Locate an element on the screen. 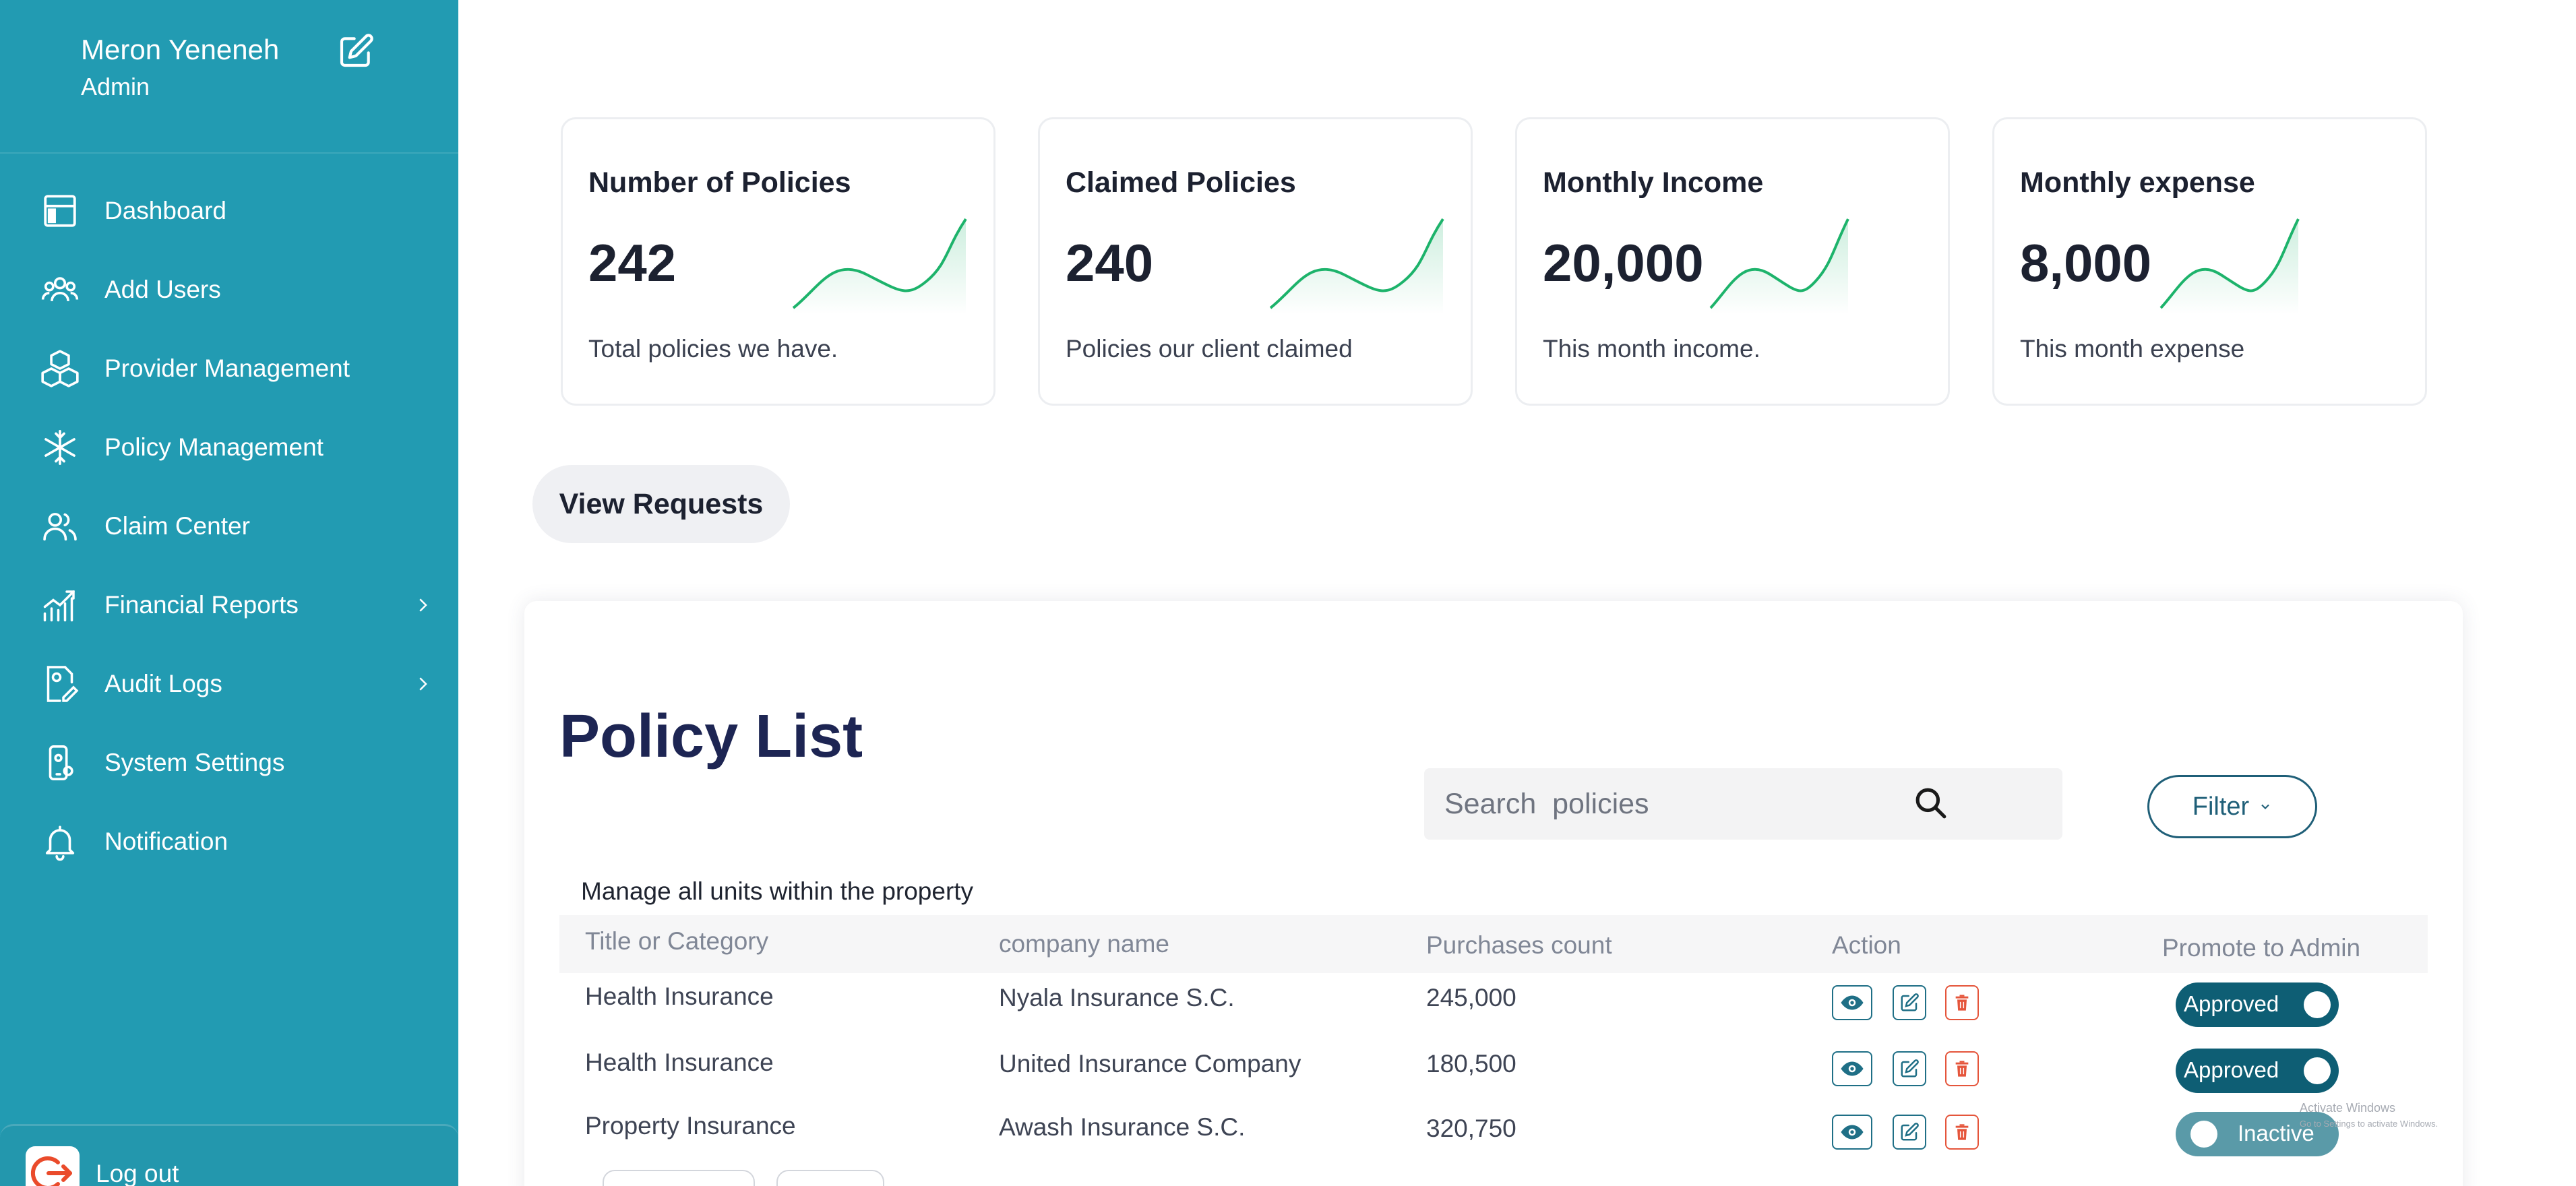 The image size is (2576, 1186). card-subtitle: Policies our client claimed is located at coordinates (1210, 349).